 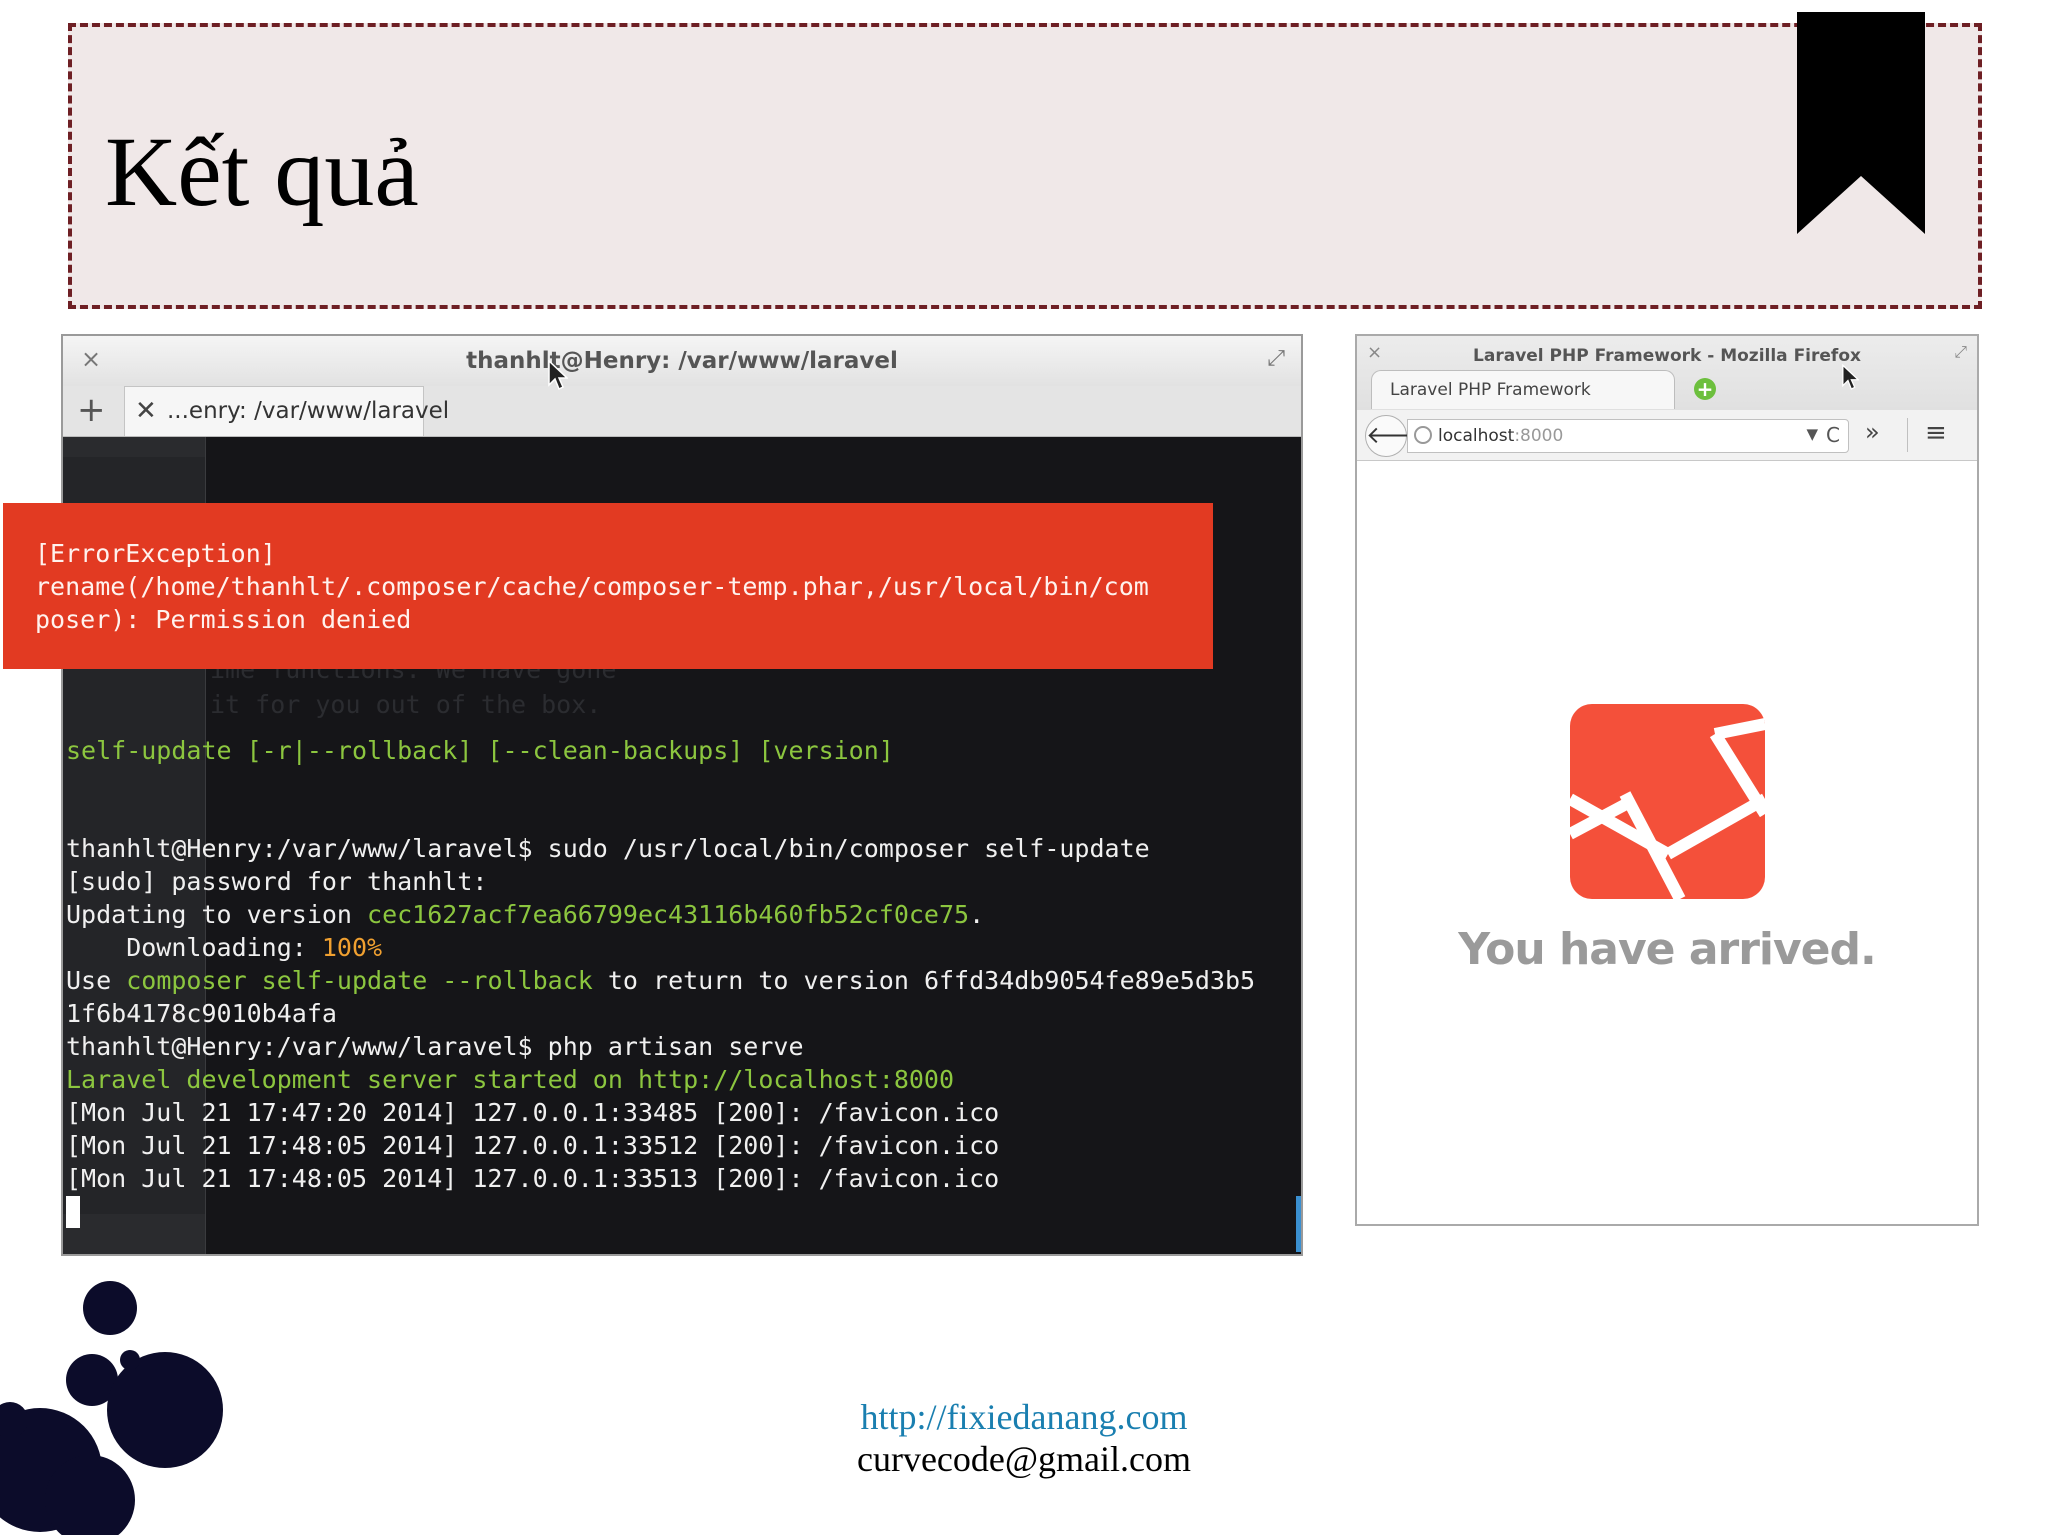 I want to click on bookmark-icon, so click(x=1861, y=123).